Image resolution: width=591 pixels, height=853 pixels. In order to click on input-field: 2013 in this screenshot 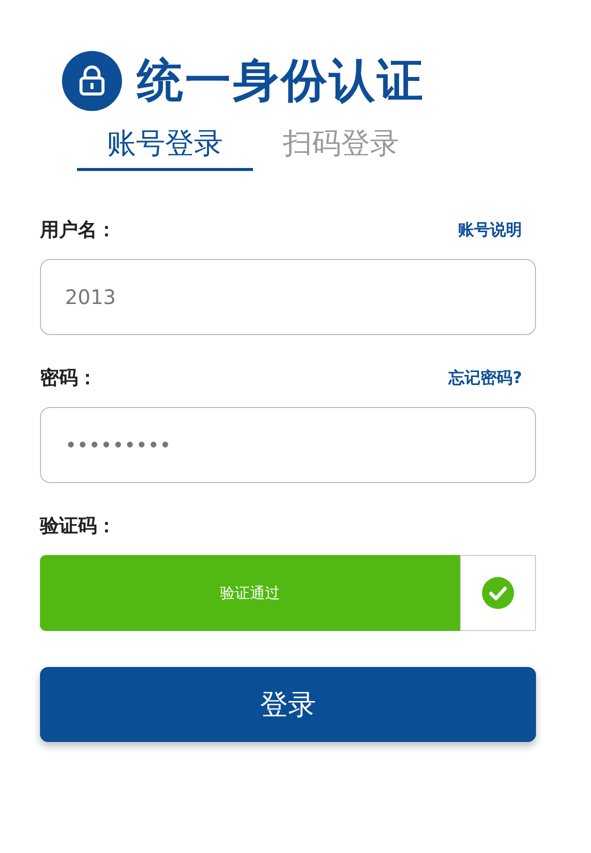, I will do `click(288, 297)`.